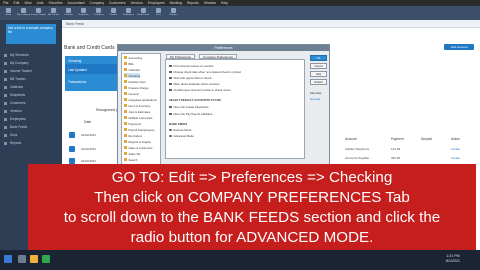 This screenshot has width=480, height=270. I want to click on nav-item-shortcuts: My Shortcuts, so click(31, 55).